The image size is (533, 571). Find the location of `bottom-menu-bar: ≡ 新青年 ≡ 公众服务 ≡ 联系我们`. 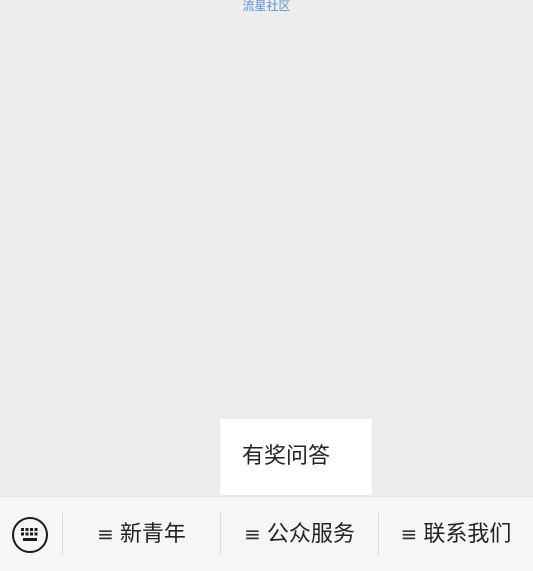

bottom-menu-bar: ≡ 新青年 ≡ 公众服务 ≡ 联系我们 is located at coordinates (266, 533).